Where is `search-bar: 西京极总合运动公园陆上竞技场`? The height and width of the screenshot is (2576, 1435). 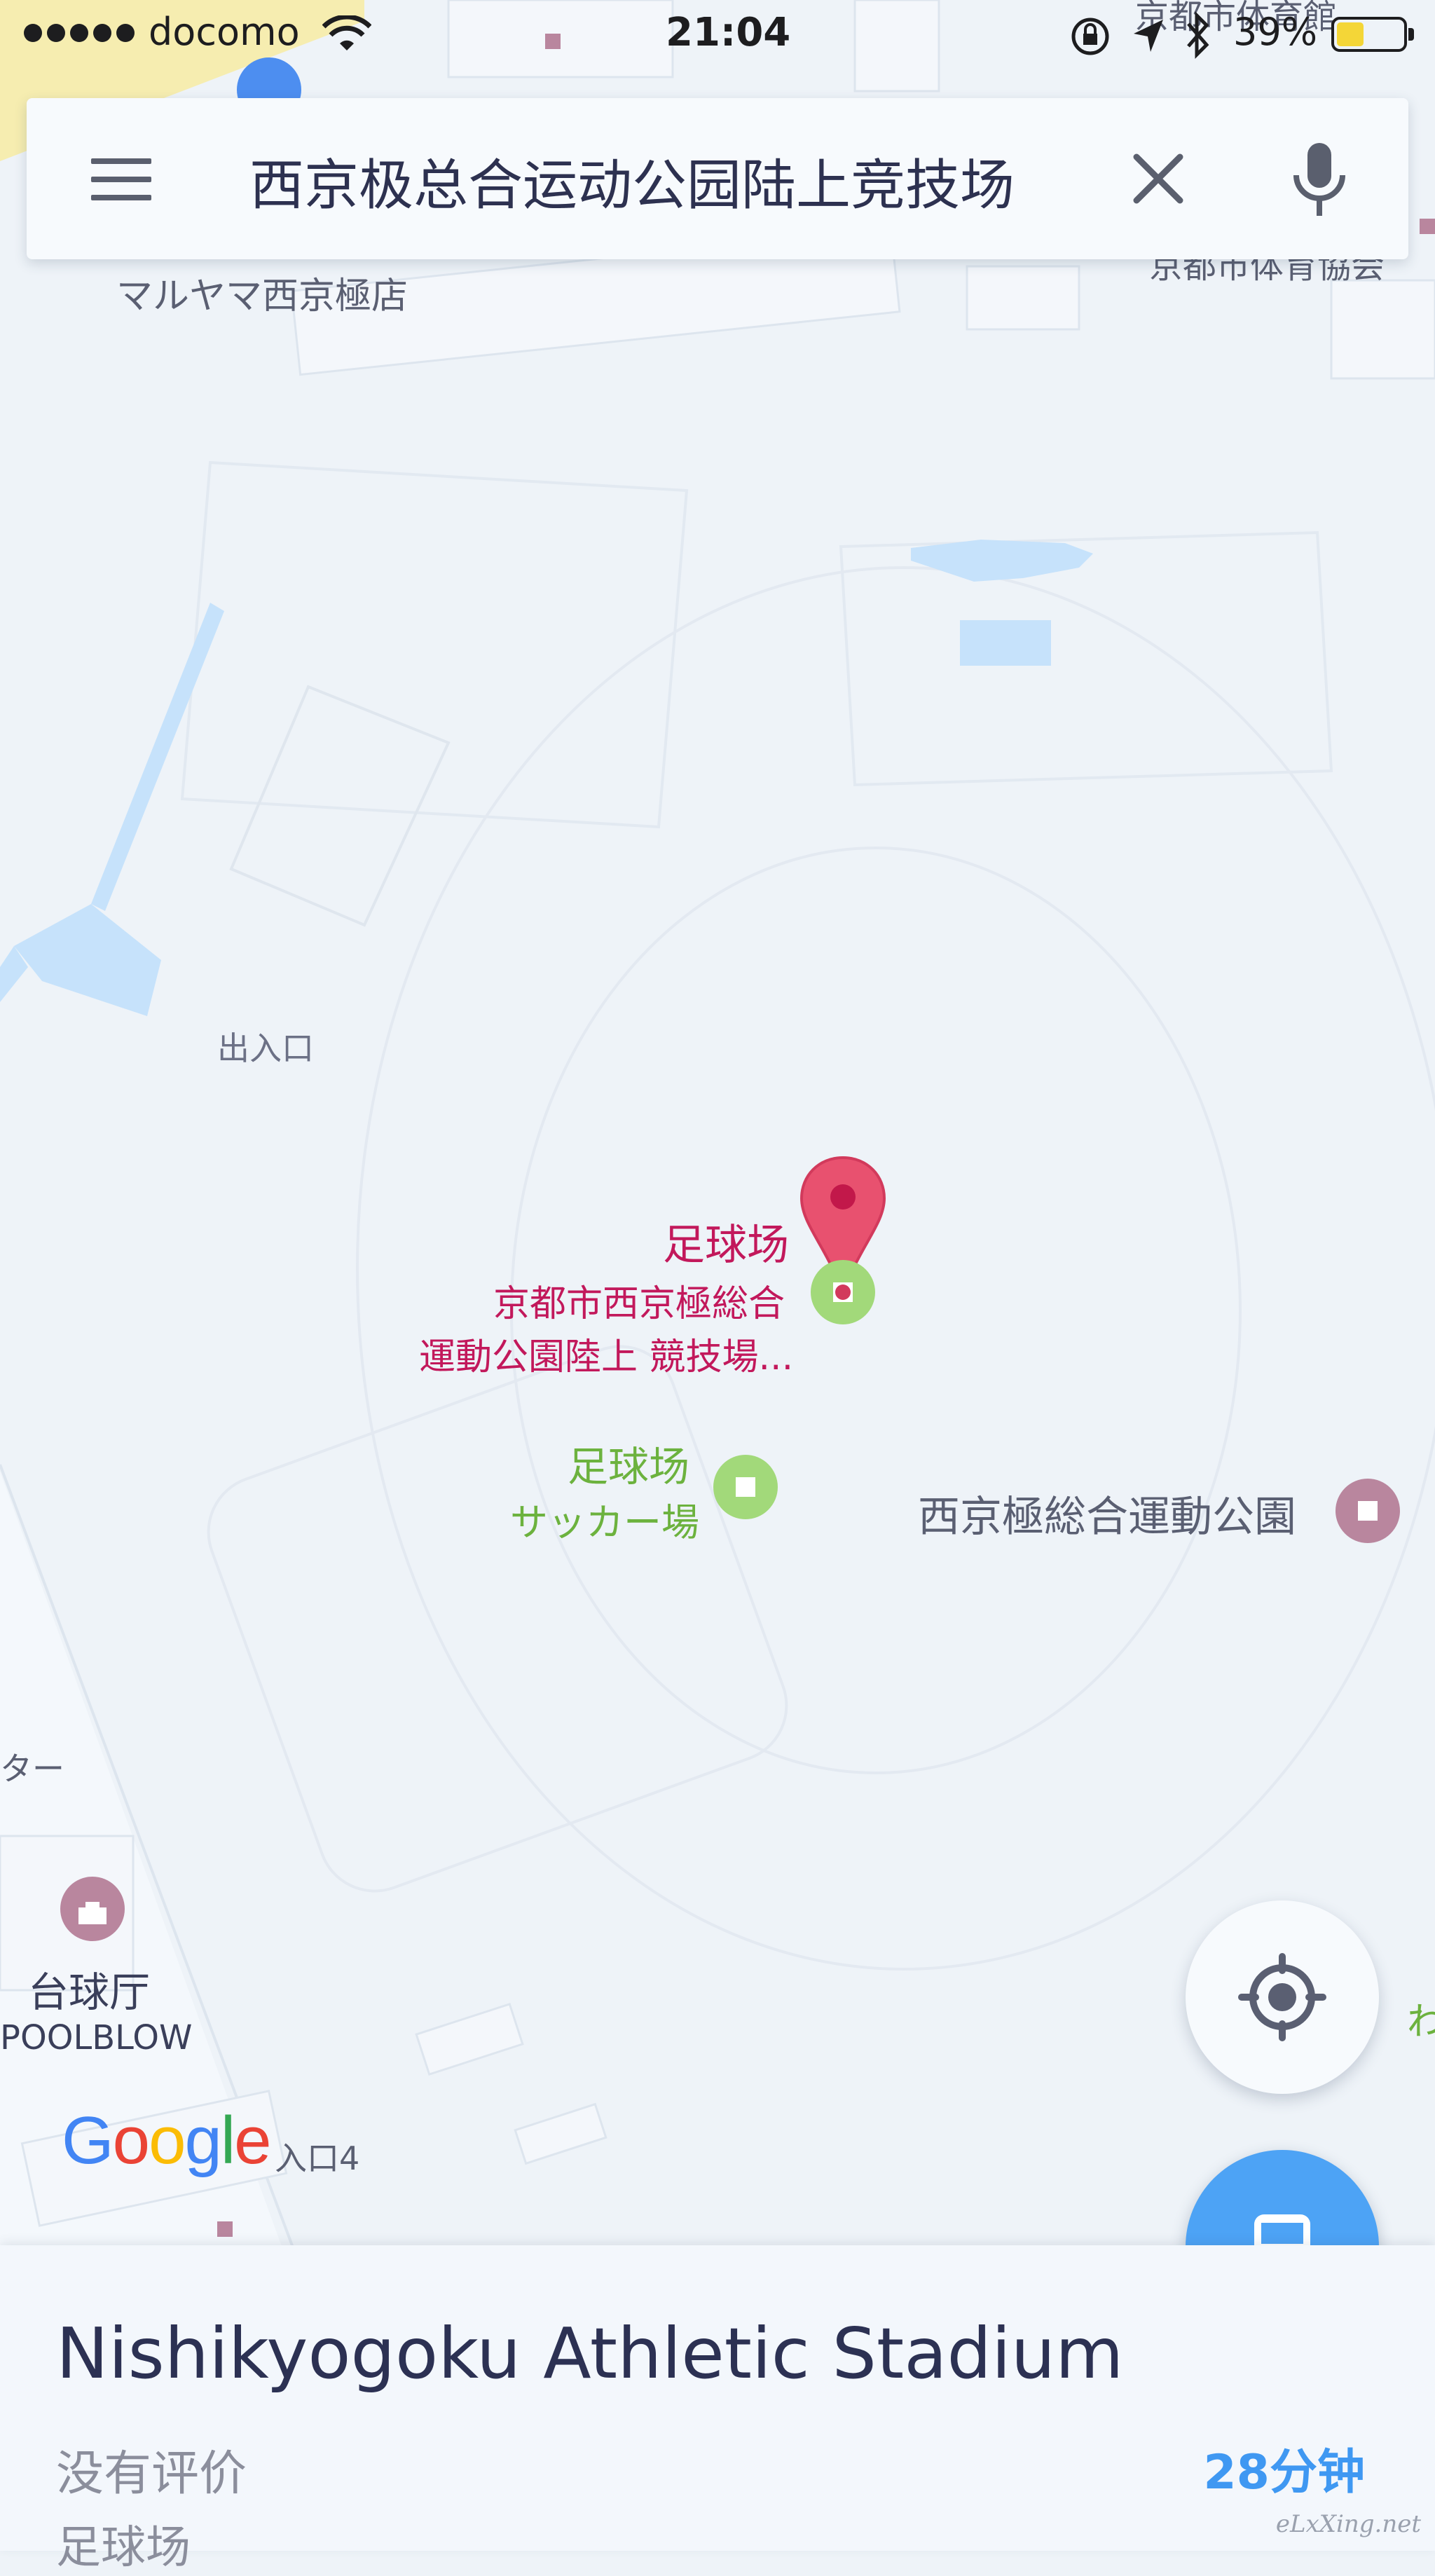
search-bar: 西京极总合运动公园陆上竞技场 is located at coordinates (717, 178).